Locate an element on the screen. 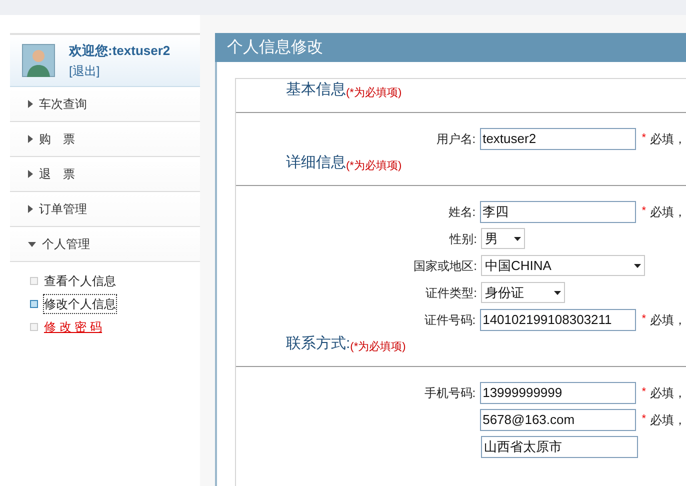  text-field: 13999999999 is located at coordinates (558, 393).